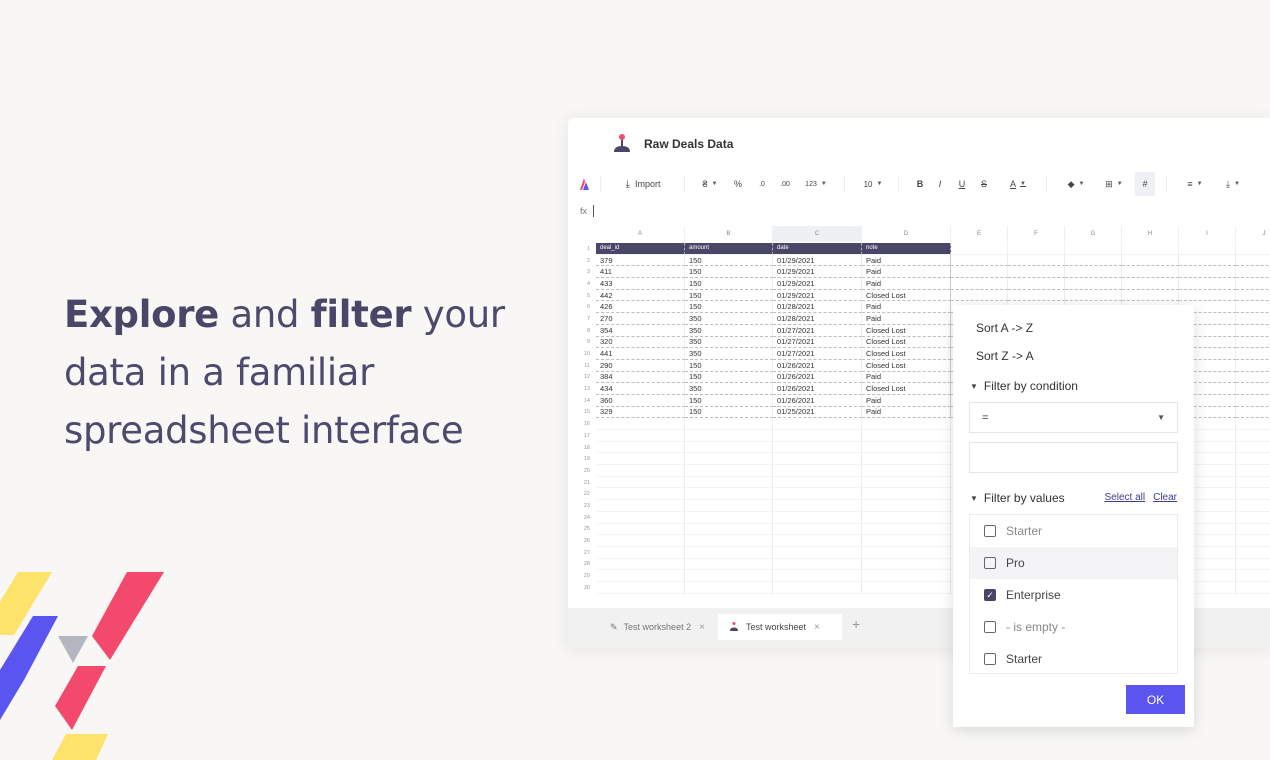 The image size is (1270, 760). I want to click on row-number: 5, so click(582, 296).